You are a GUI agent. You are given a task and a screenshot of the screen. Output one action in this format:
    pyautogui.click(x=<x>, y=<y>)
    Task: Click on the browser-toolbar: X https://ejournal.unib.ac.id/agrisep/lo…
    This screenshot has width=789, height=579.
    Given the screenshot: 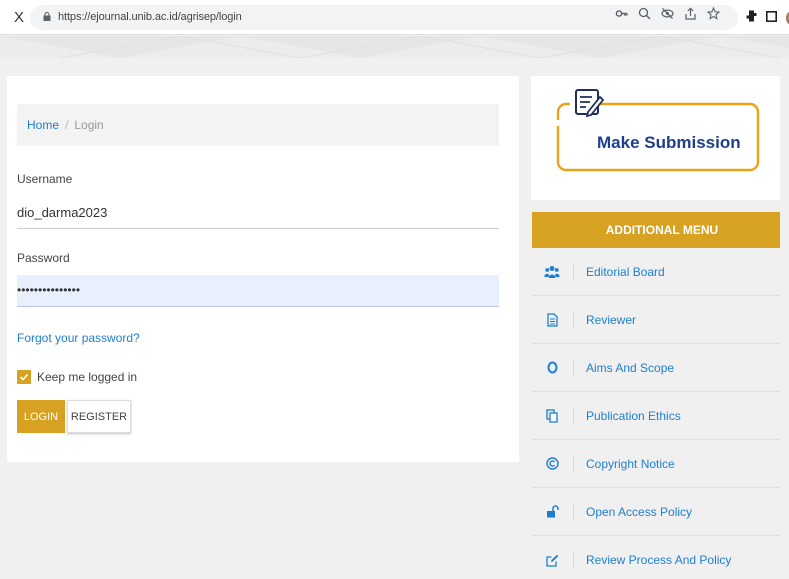 What is the action you would take?
    pyautogui.click(x=394, y=17)
    